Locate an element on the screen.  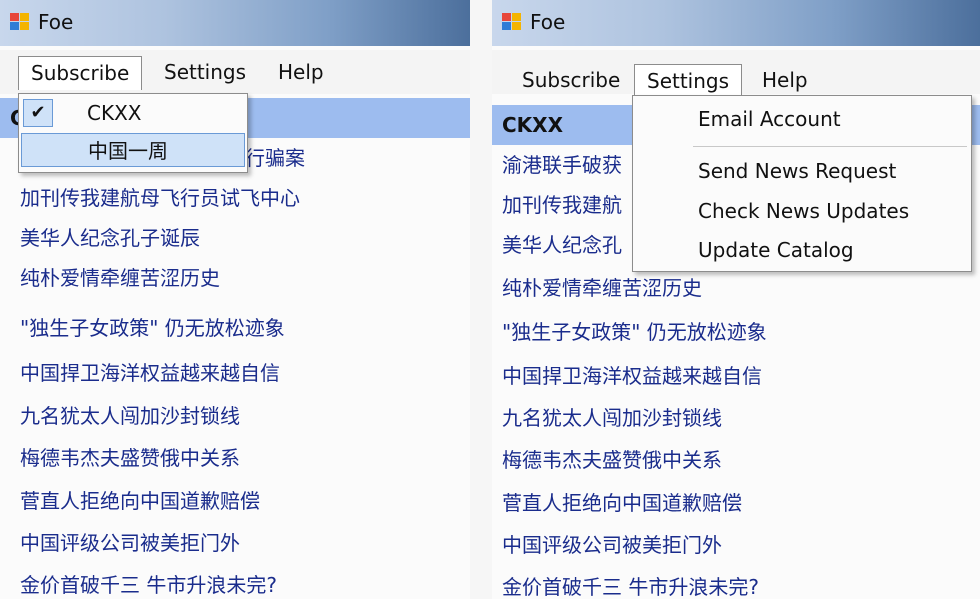
menu-item-label: Check News Updates is located at coordinates (804, 211).